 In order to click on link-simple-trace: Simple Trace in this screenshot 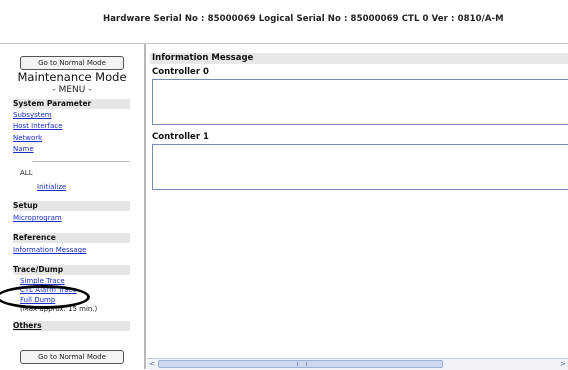, I will do `click(42, 281)`.